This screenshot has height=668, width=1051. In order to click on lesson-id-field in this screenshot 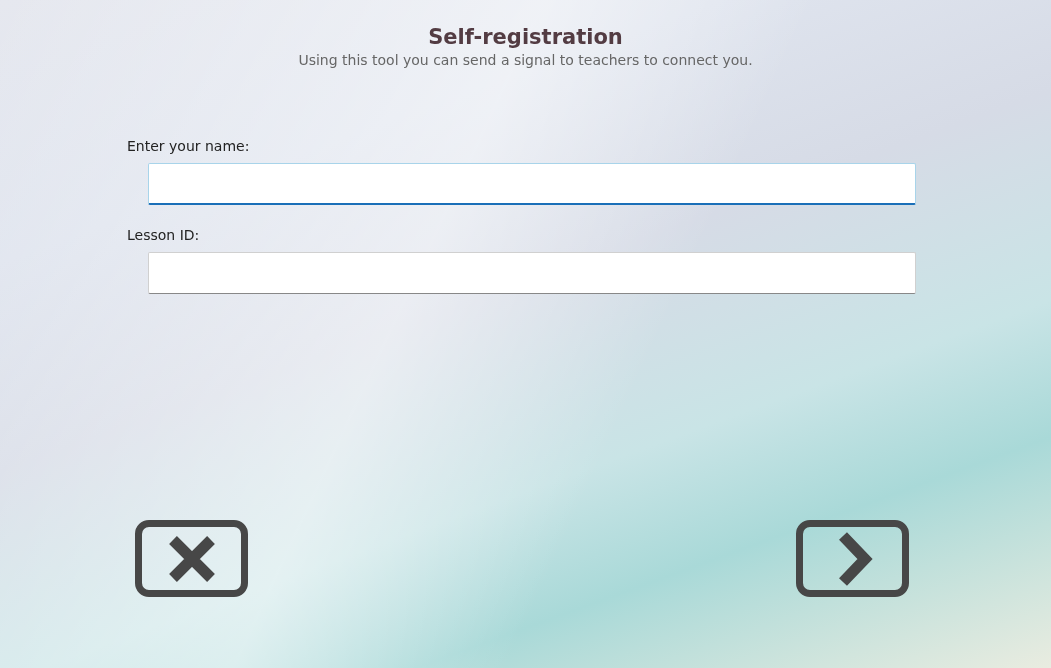, I will do `click(532, 273)`.